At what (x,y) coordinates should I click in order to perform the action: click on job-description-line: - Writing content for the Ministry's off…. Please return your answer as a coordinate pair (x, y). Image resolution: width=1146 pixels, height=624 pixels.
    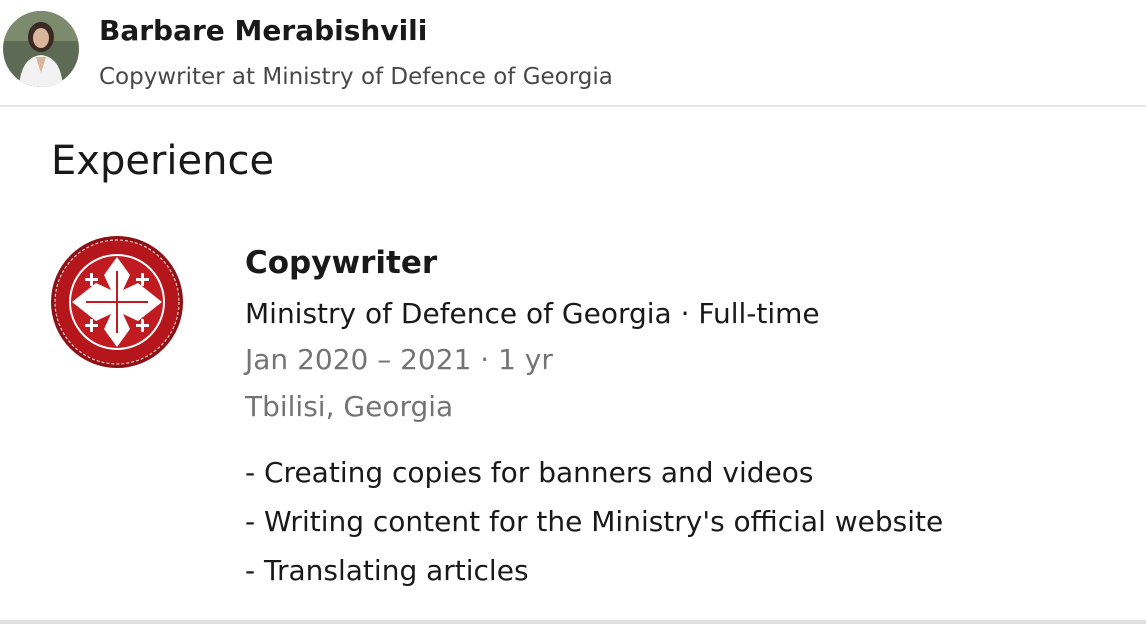
    Looking at the image, I should click on (594, 521).